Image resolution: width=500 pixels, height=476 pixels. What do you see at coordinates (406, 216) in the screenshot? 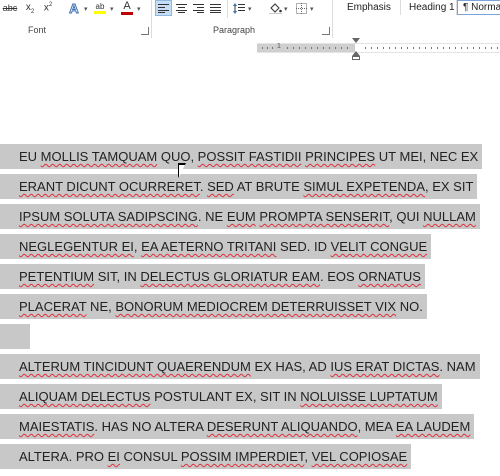
I see `text-run: , QUI` at bounding box center [406, 216].